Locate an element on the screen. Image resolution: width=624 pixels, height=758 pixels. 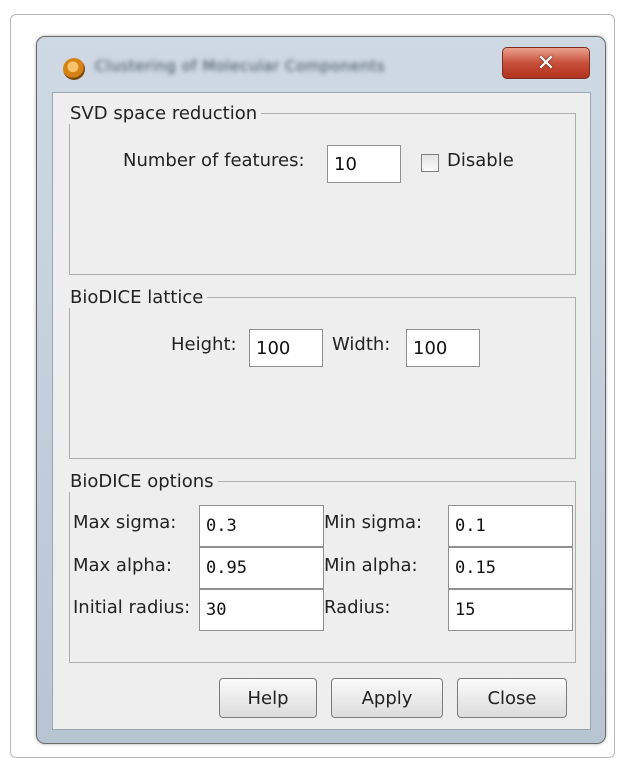
height-label: Height: is located at coordinates (204, 344).